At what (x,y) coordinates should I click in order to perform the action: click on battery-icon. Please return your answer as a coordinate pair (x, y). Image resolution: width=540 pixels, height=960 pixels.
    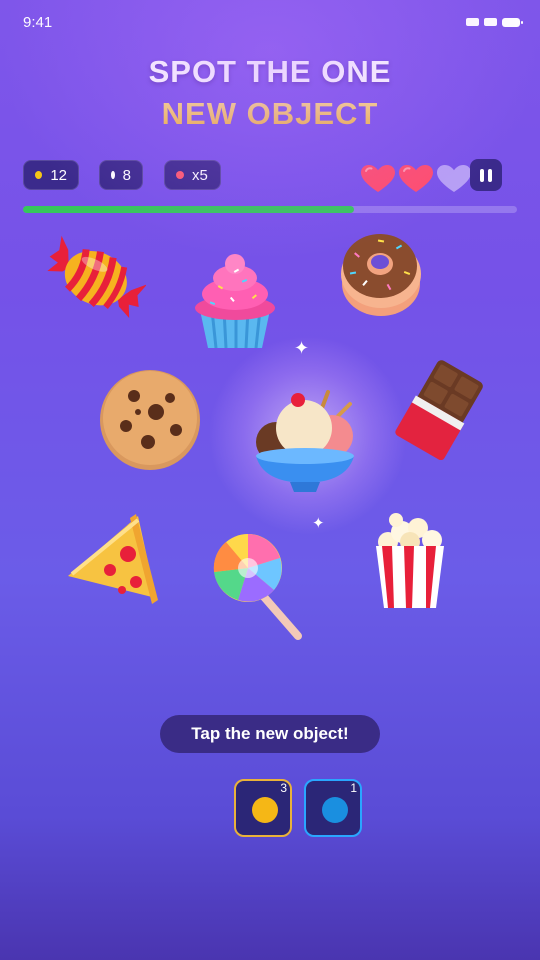
    Looking at the image, I should click on (512, 22).